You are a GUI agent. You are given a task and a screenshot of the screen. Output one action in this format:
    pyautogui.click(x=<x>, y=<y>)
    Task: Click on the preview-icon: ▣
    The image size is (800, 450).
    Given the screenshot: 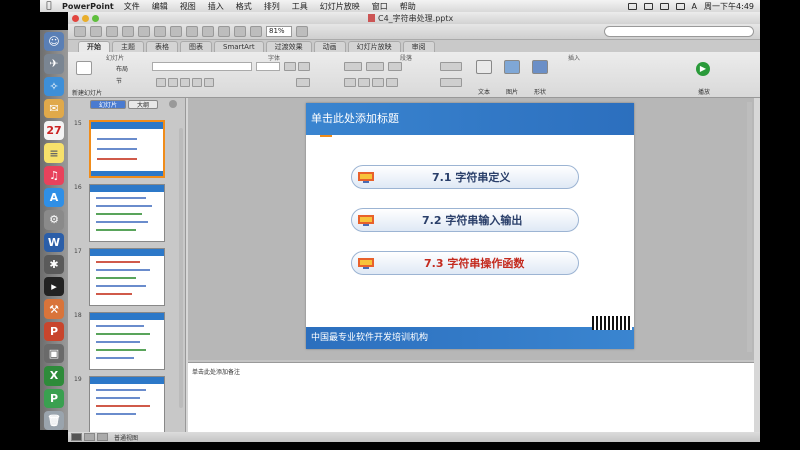 What is the action you would take?
    pyautogui.click(x=54, y=353)
    